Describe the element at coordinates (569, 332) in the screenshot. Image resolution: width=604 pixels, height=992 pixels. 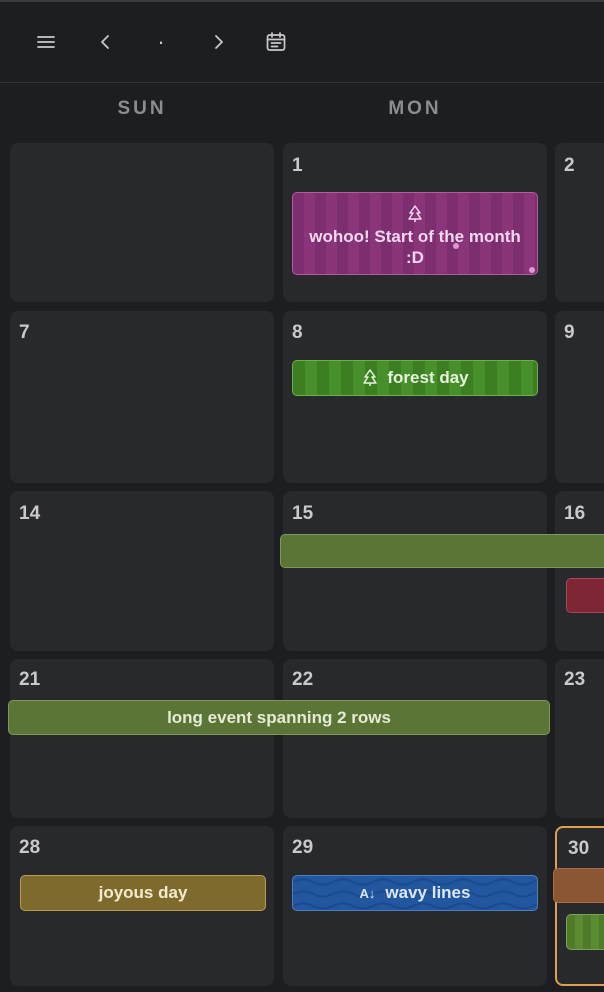
I see `day-number: 9` at that location.